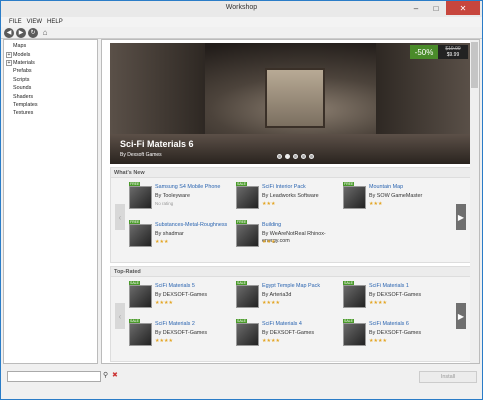 This screenshot has height=400, width=483. What do you see at coordinates (436, 8) in the screenshot?
I see `maximize-button: □` at bounding box center [436, 8].